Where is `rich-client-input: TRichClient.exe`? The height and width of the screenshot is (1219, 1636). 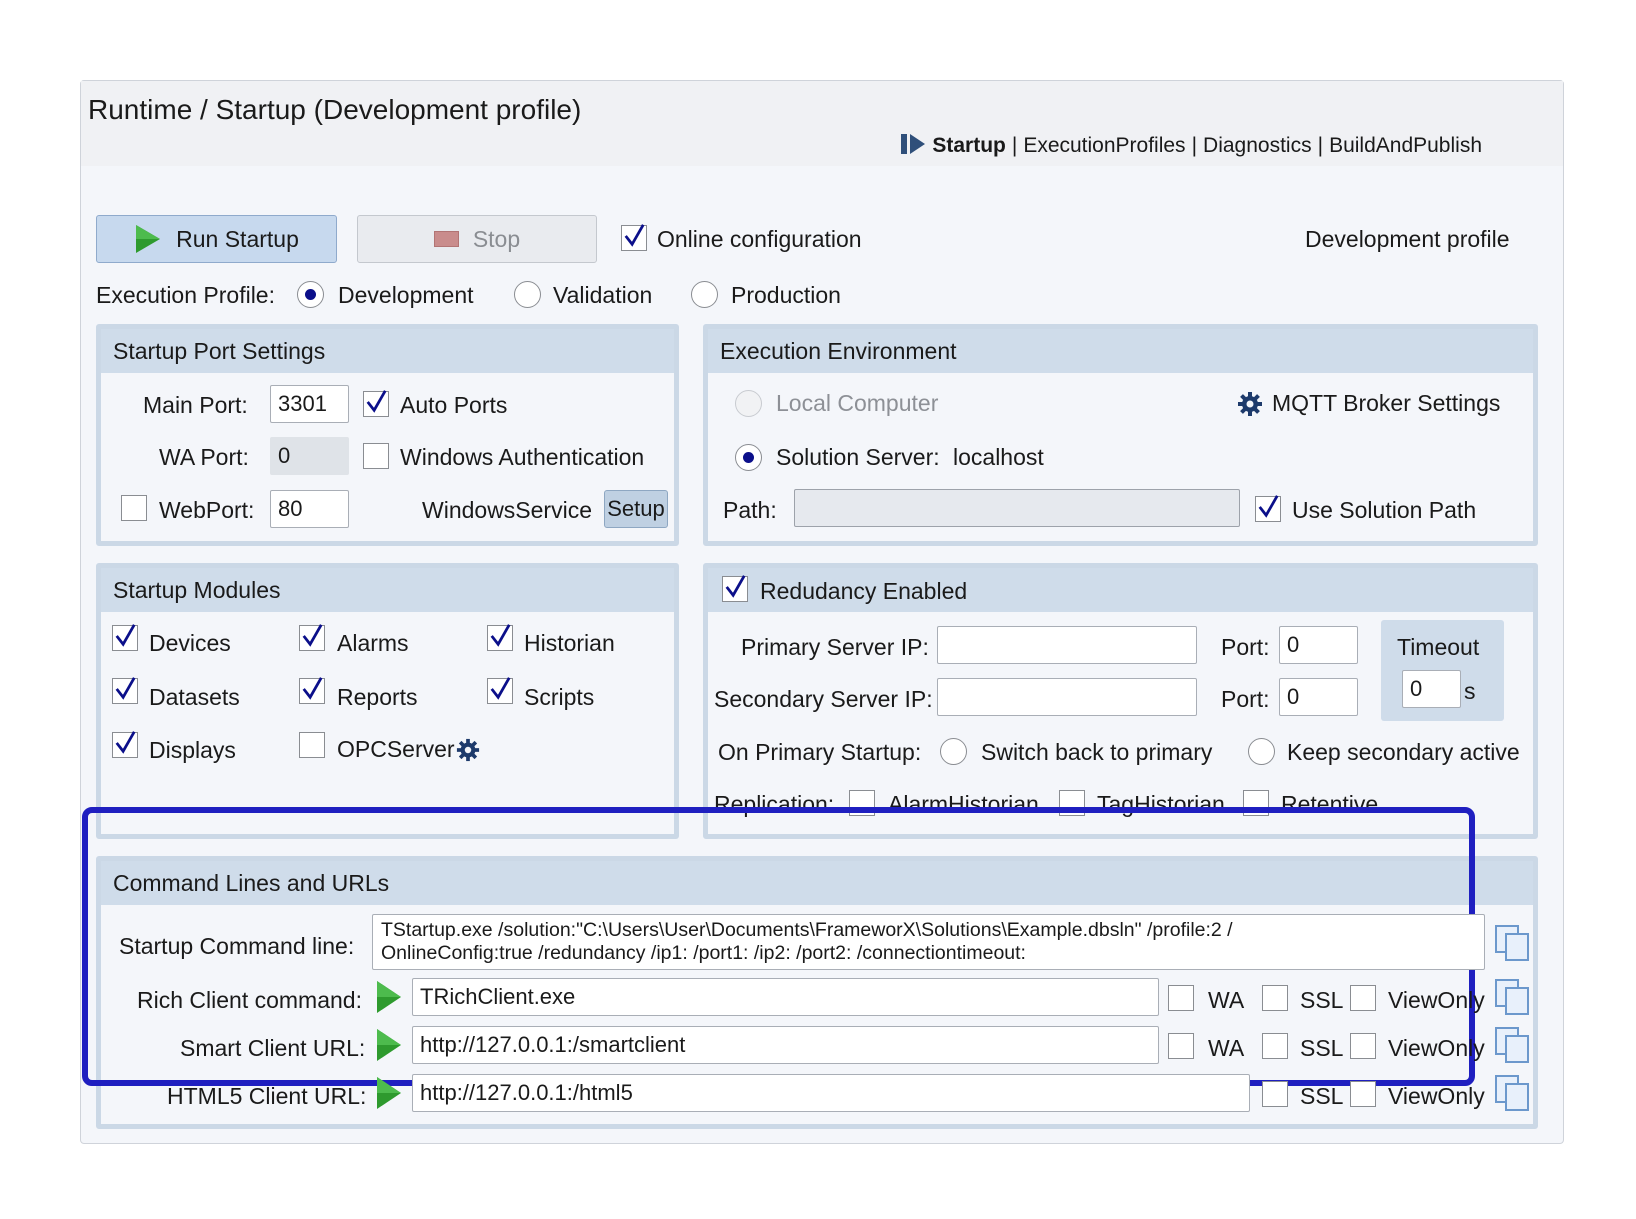
rich-client-input: TRichClient.exe is located at coordinates (785, 997).